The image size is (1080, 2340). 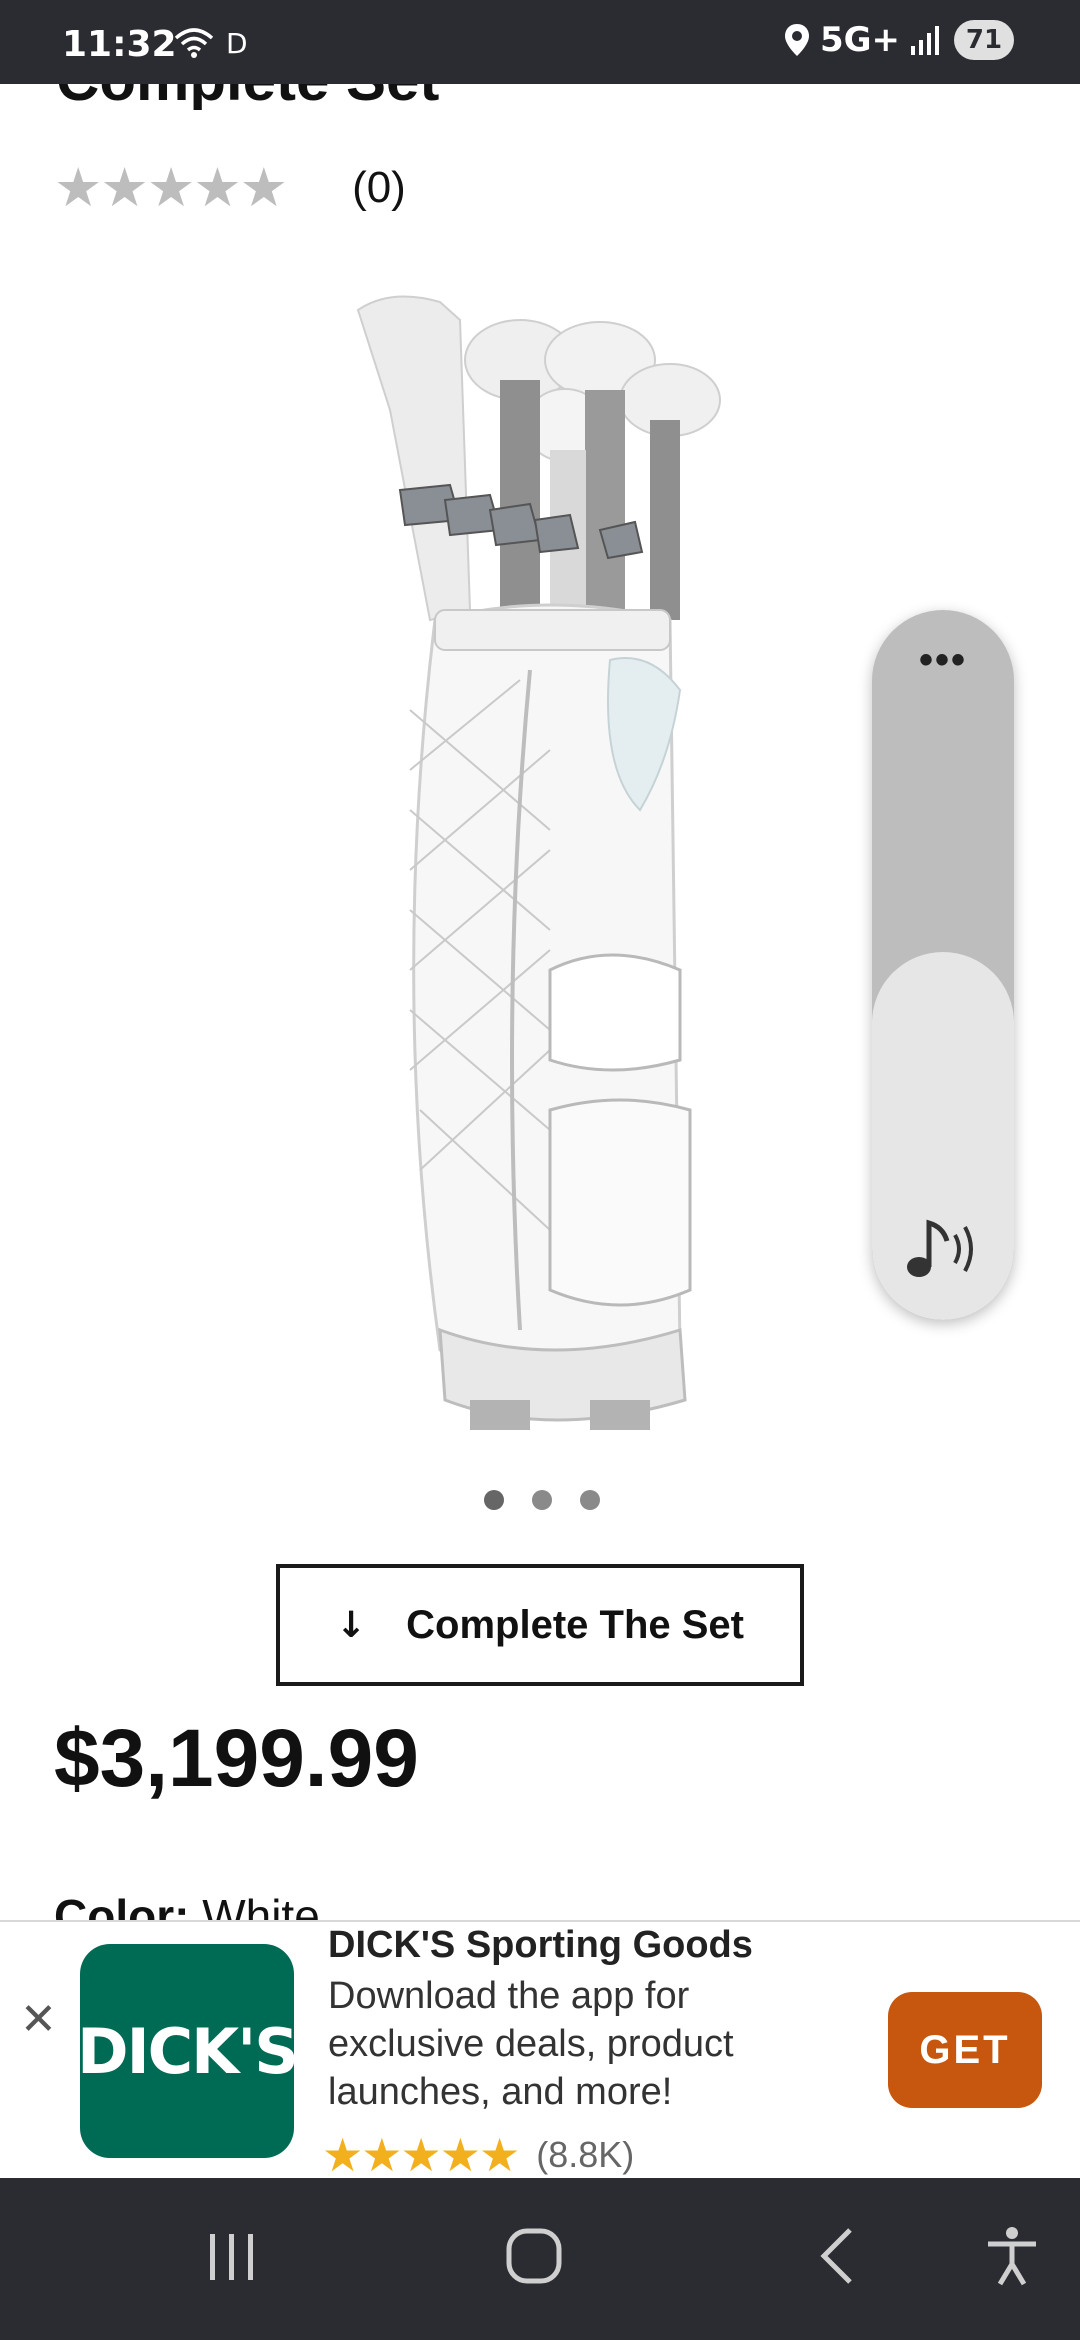 I want to click on review-count: (0), so click(x=379, y=187).